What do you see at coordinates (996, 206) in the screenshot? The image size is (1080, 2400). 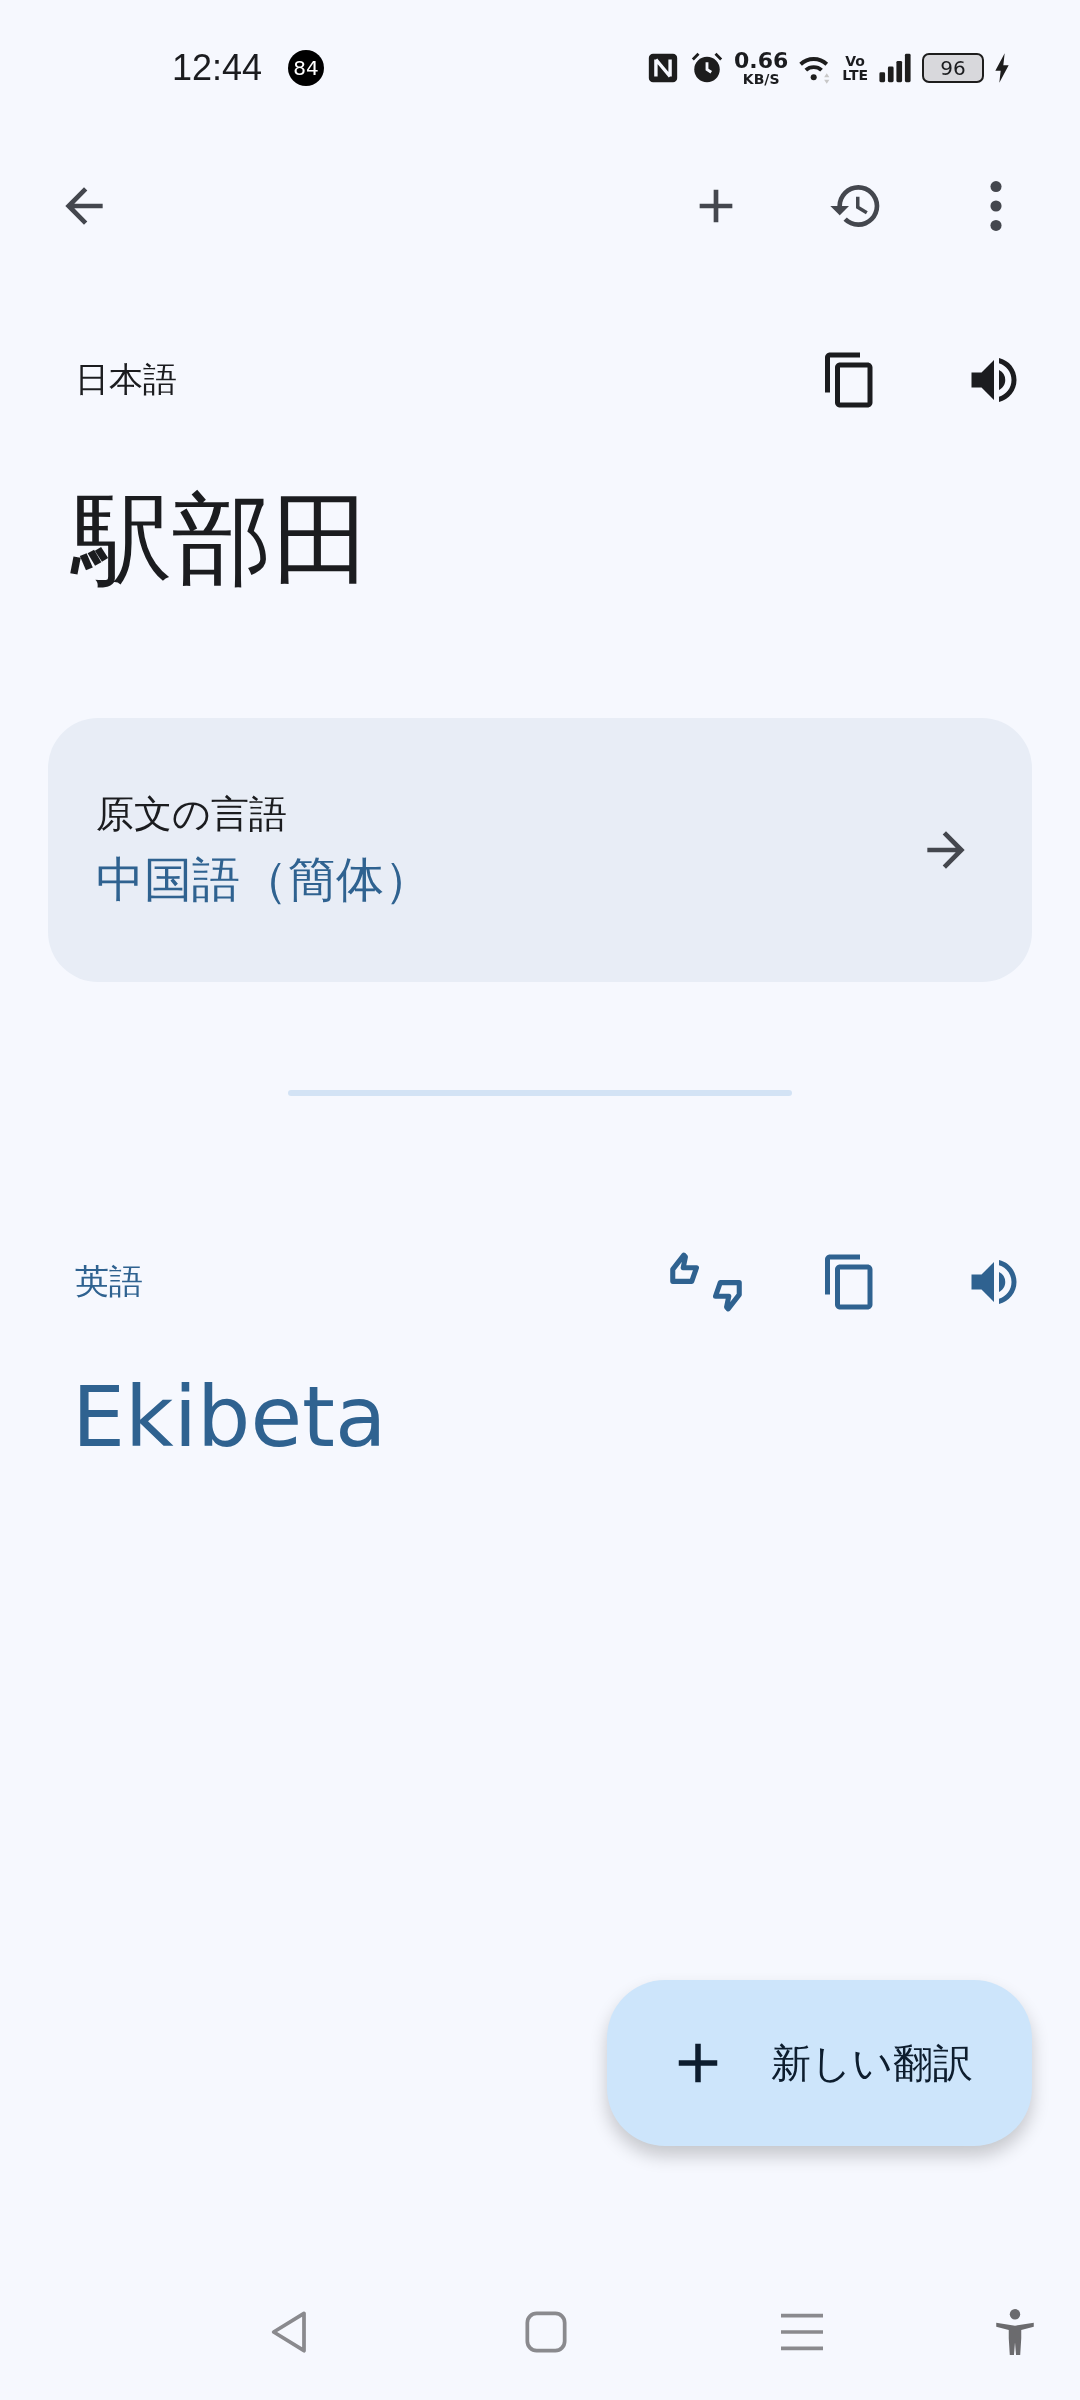 I see `more-icon` at bounding box center [996, 206].